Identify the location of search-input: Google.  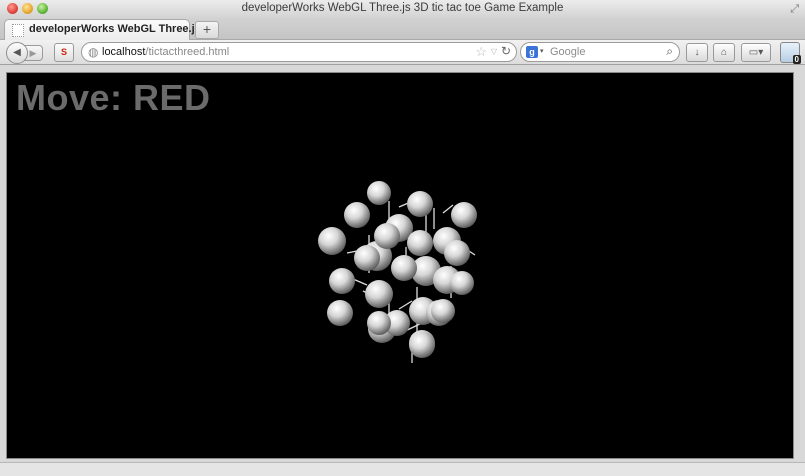
(567, 52).